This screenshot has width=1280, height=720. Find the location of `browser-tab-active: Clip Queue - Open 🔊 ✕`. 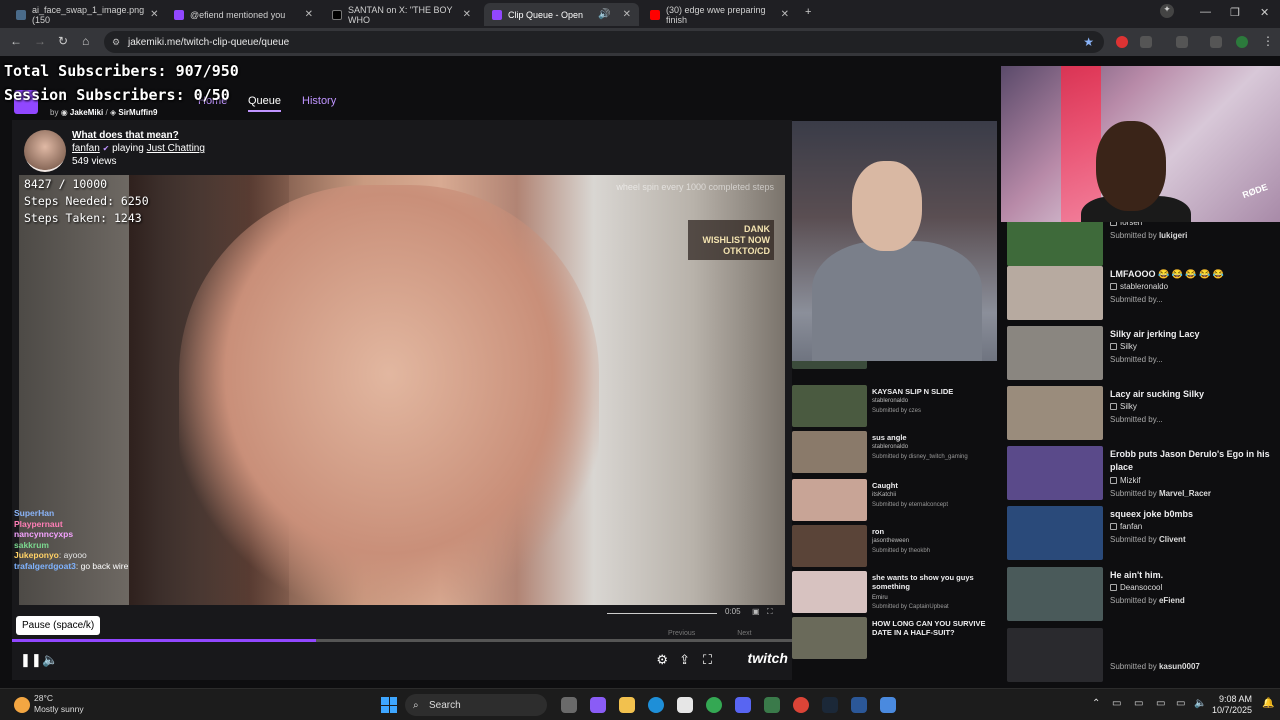

browser-tab-active: Clip Queue - Open 🔊 ✕ is located at coordinates (561, 14).